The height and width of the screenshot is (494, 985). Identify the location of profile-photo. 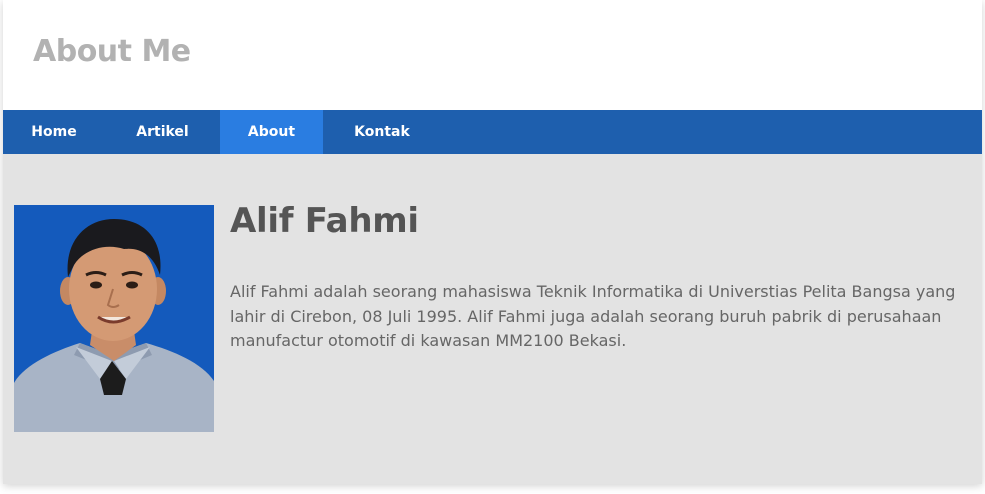
(114, 318).